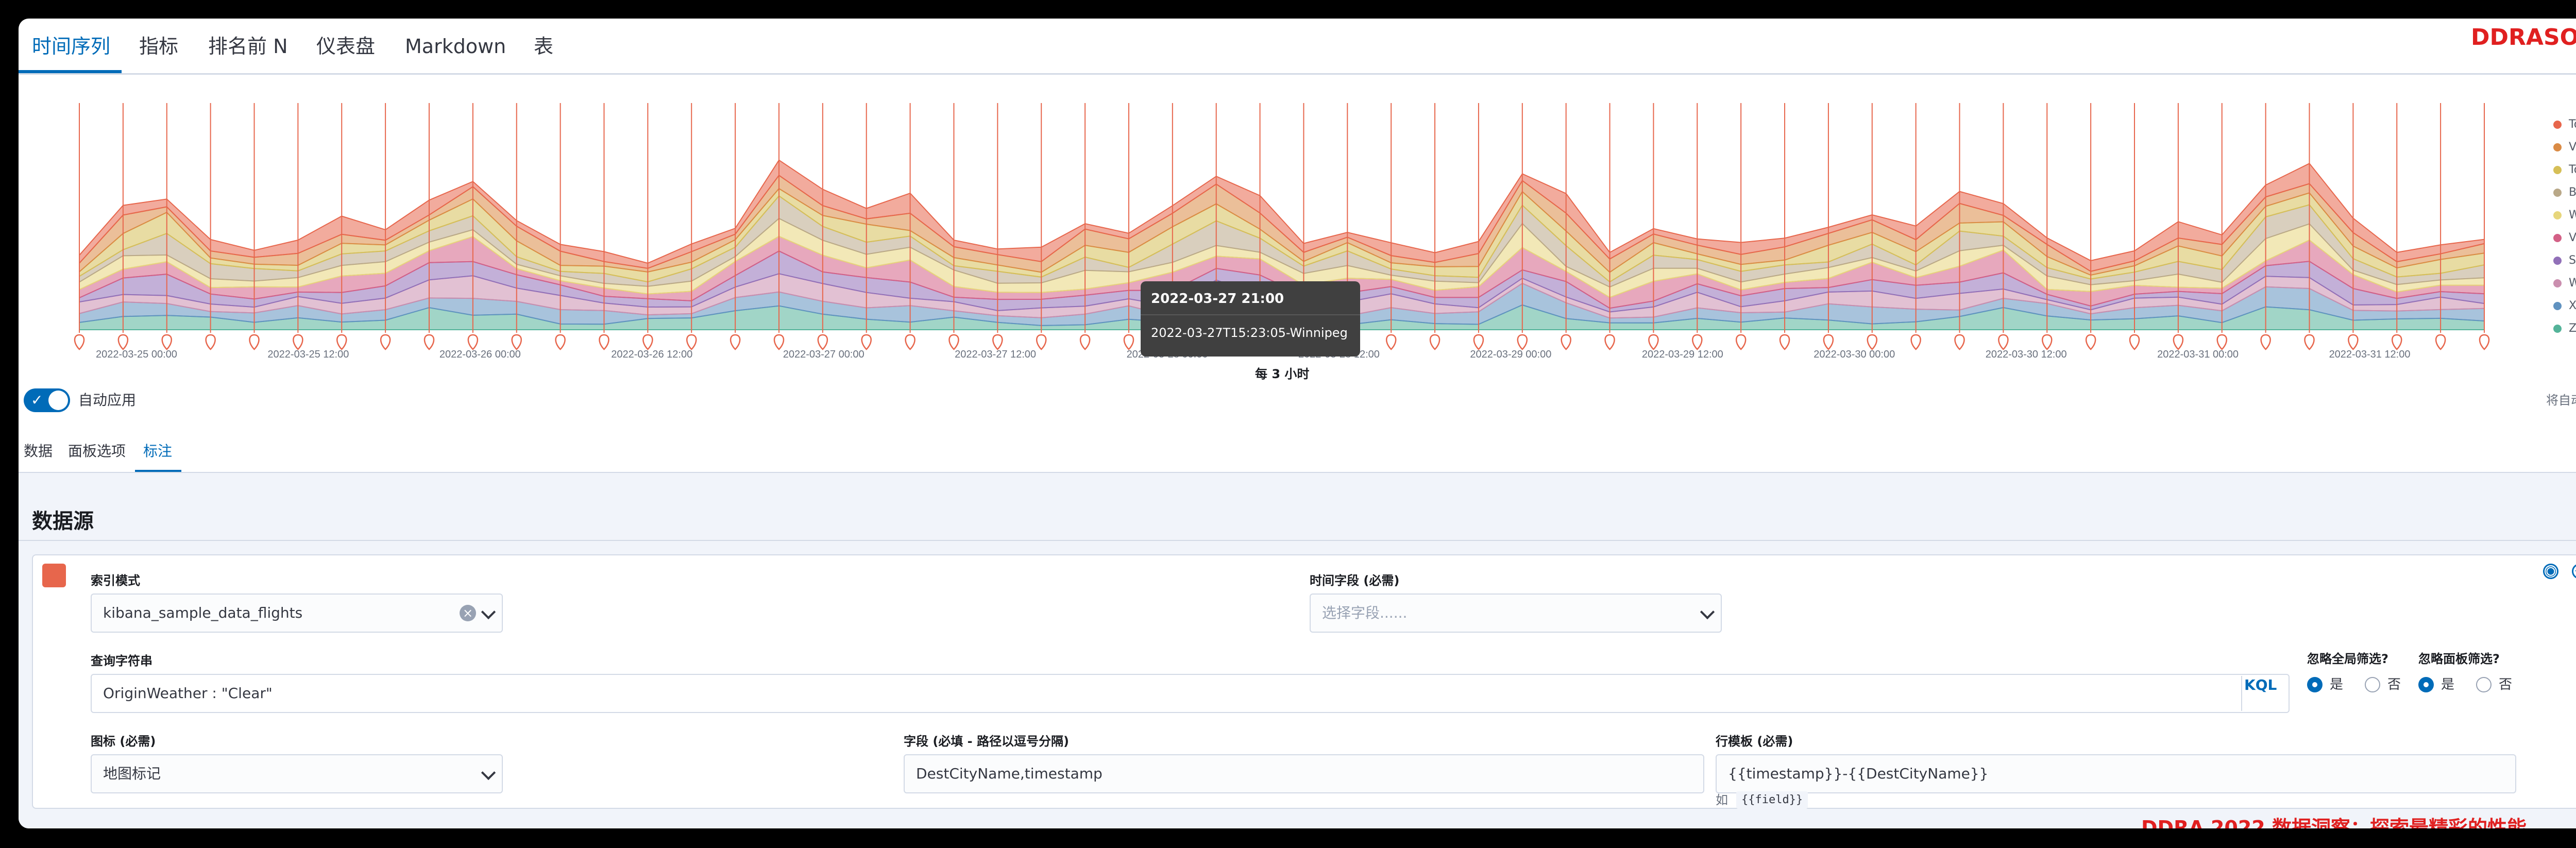 Image resolution: width=2576 pixels, height=848 pixels. Describe the element at coordinates (2564, 260) in the screenshot. I see `legend-item: Shanghai` at that location.